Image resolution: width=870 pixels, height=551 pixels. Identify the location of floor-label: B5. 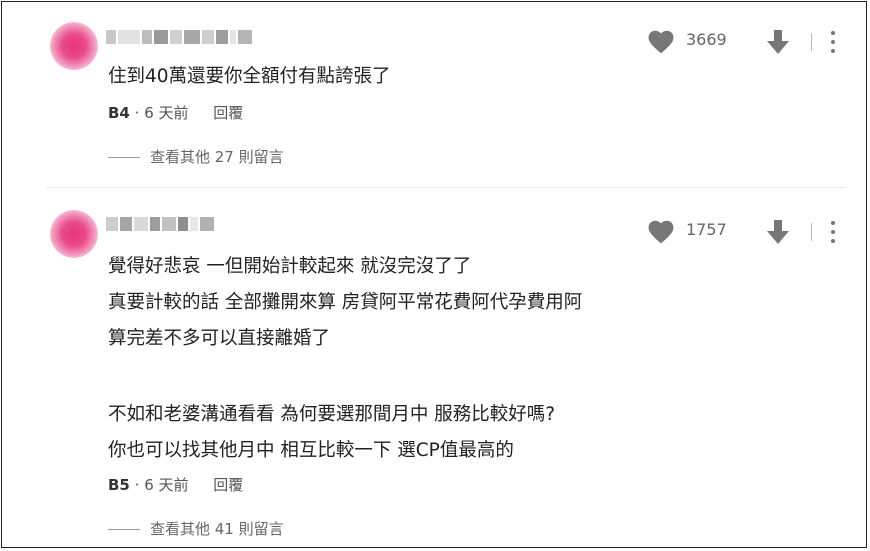
(119, 485).